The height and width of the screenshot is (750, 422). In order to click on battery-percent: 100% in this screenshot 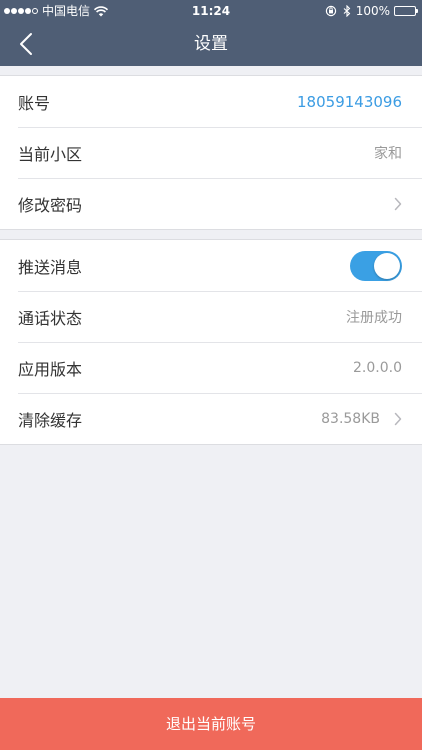, I will do `click(372, 11)`.